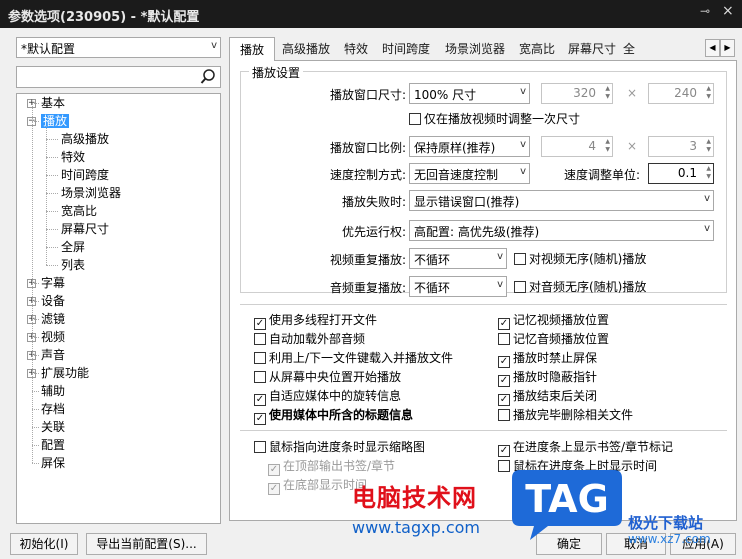 The width and height of the screenshot is (742, 559). I want to click on option-left-checkbox-5: ✓ 使用媒体中所含的标题信息, so click(333, 416).